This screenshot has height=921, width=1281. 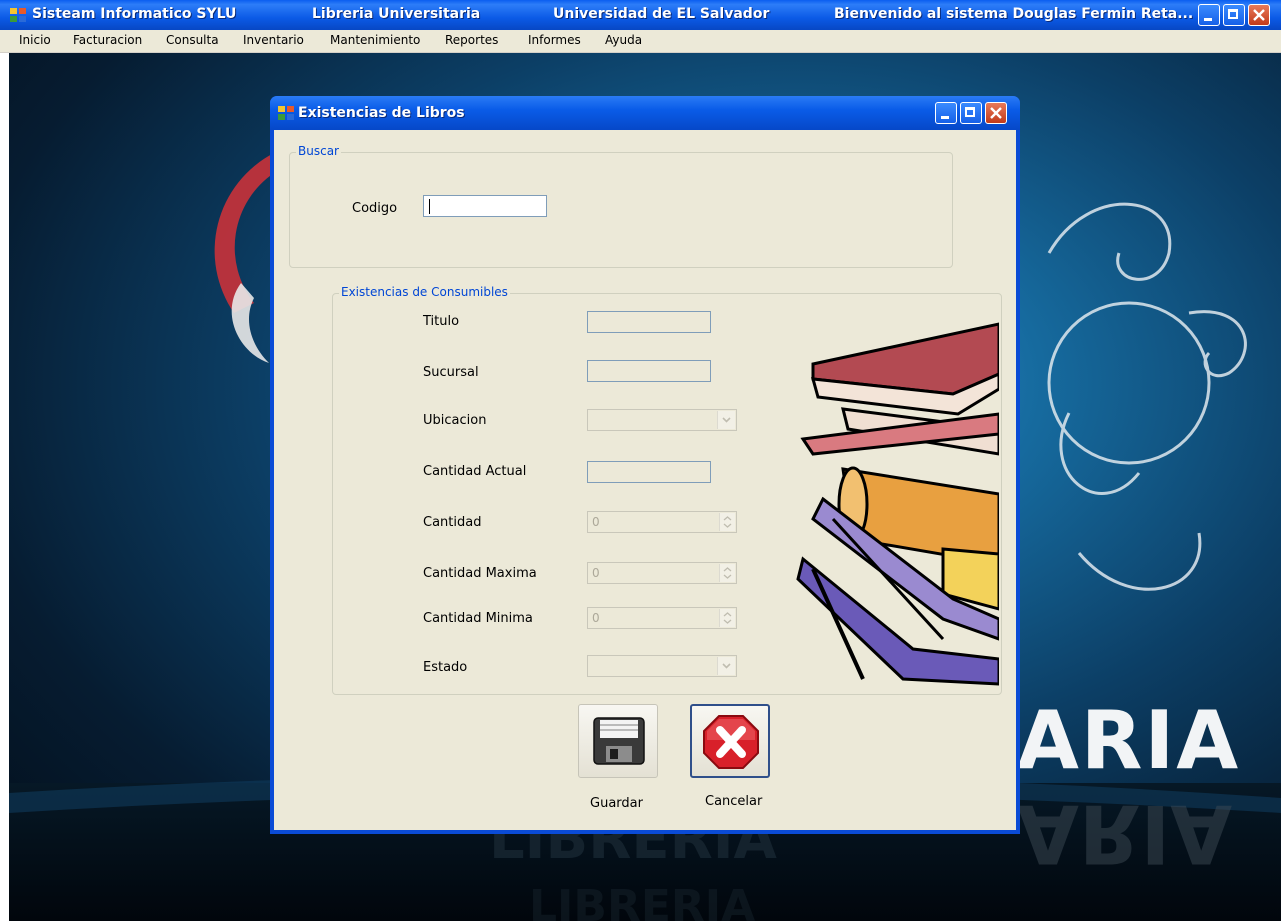 What do you see at coordinates (192, 40) in the screenshot?
I see `menu-consulta: Consulta` at bounding box center [192, 40].